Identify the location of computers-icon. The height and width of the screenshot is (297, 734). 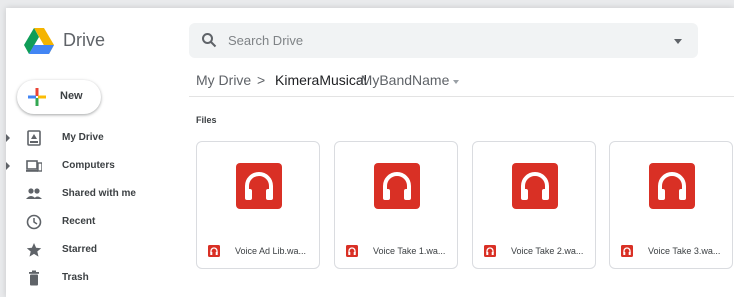
(34, 166).